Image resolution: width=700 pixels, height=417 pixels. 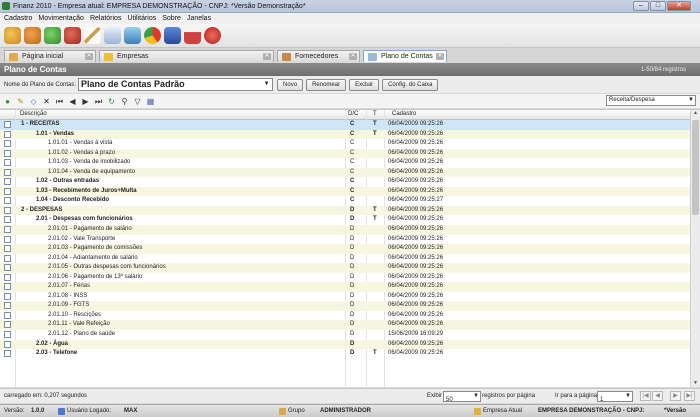 I want to click on next-icon: ▶, so click(x=85, y=101).